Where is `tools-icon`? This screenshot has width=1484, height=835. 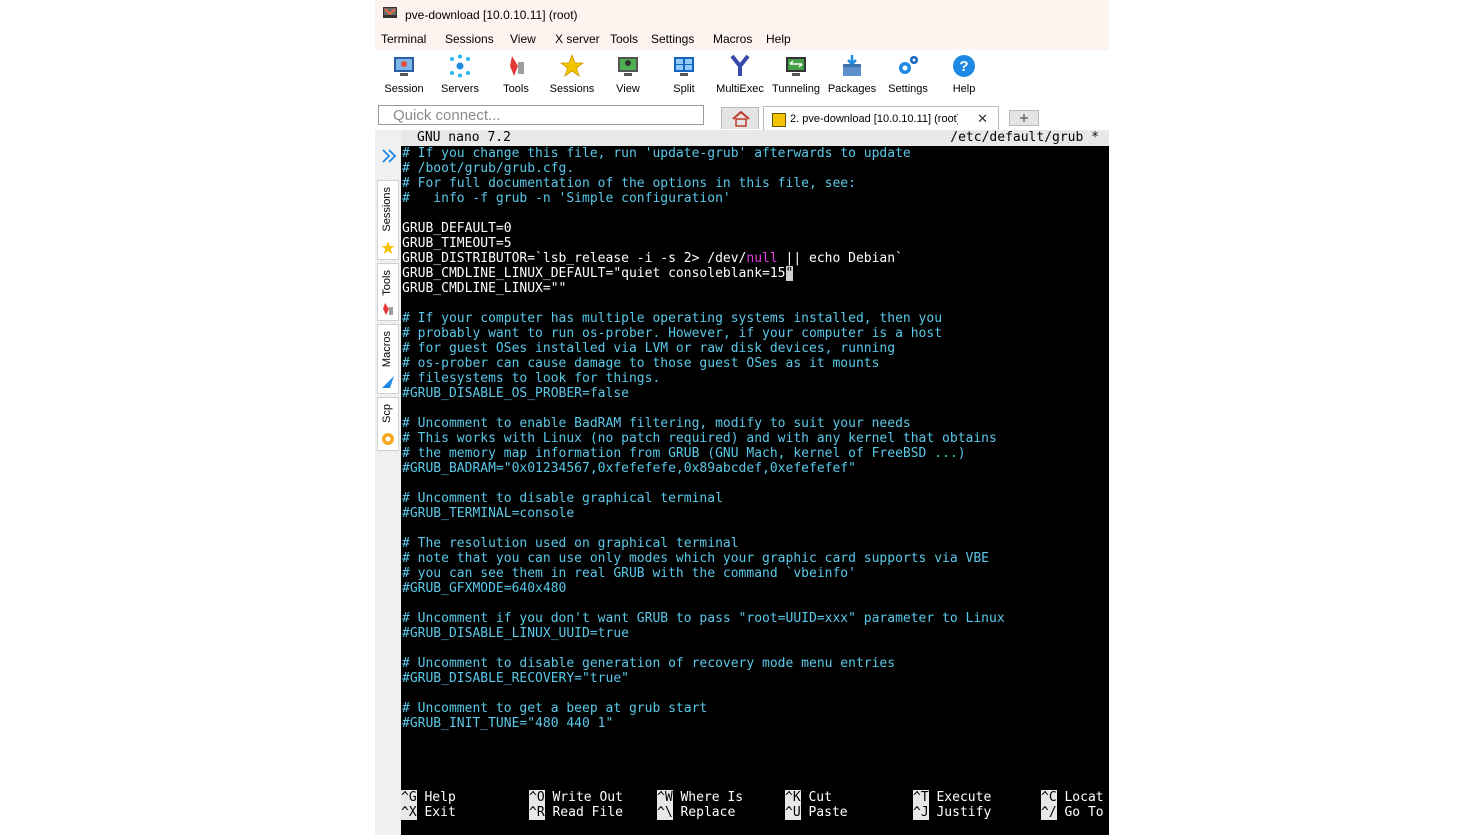
tools-icon is located at coordinates (388, 309).